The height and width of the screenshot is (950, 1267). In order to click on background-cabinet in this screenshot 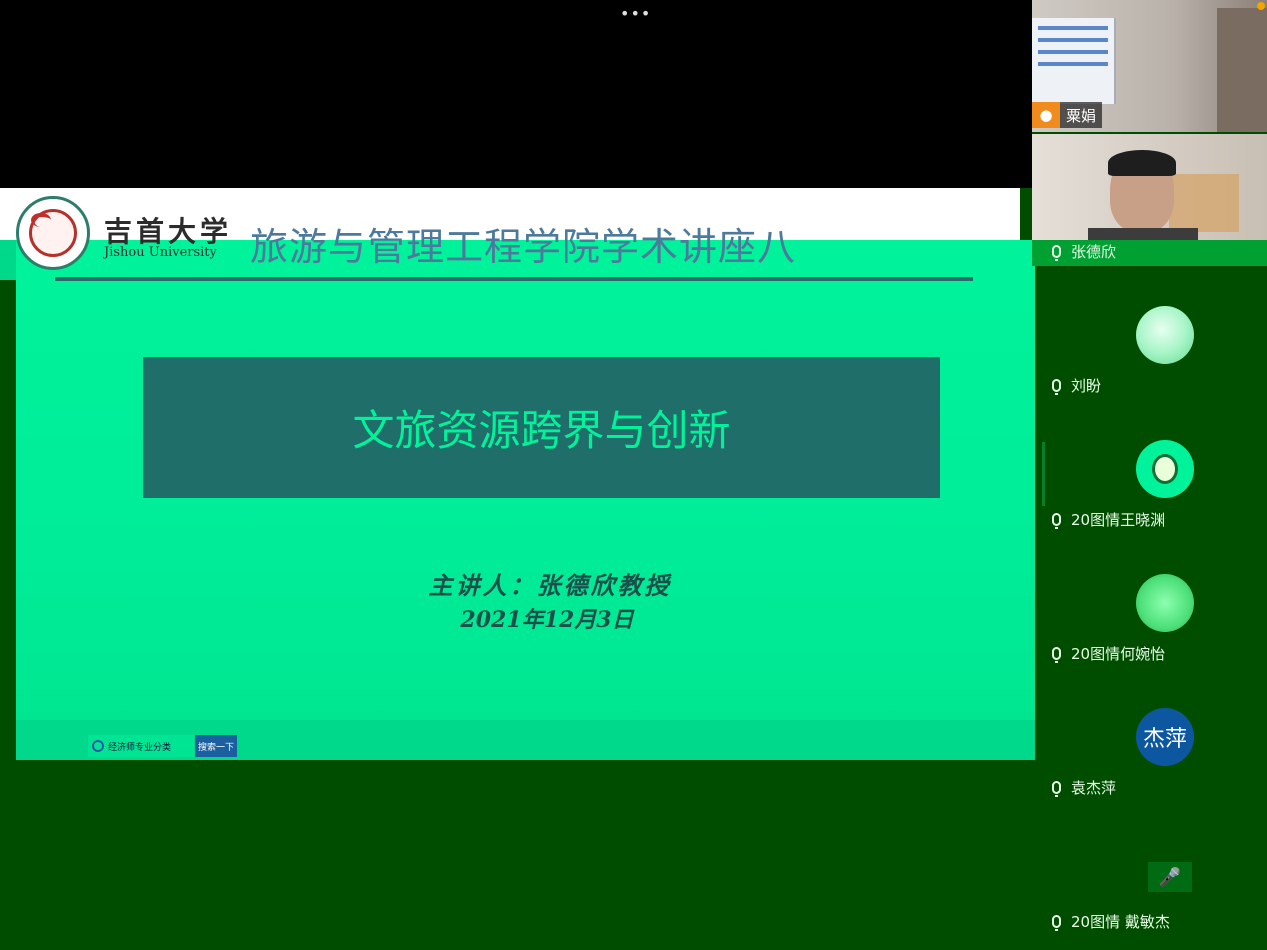, I will do `click(1242, 70)`.